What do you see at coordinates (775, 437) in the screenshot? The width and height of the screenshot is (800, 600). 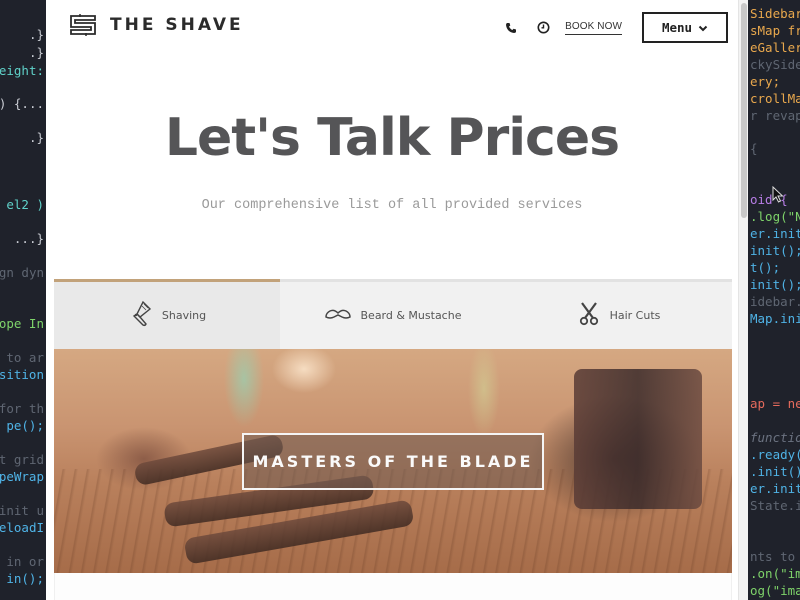 I see `code-line: functio` at bounding box center [775, 437].